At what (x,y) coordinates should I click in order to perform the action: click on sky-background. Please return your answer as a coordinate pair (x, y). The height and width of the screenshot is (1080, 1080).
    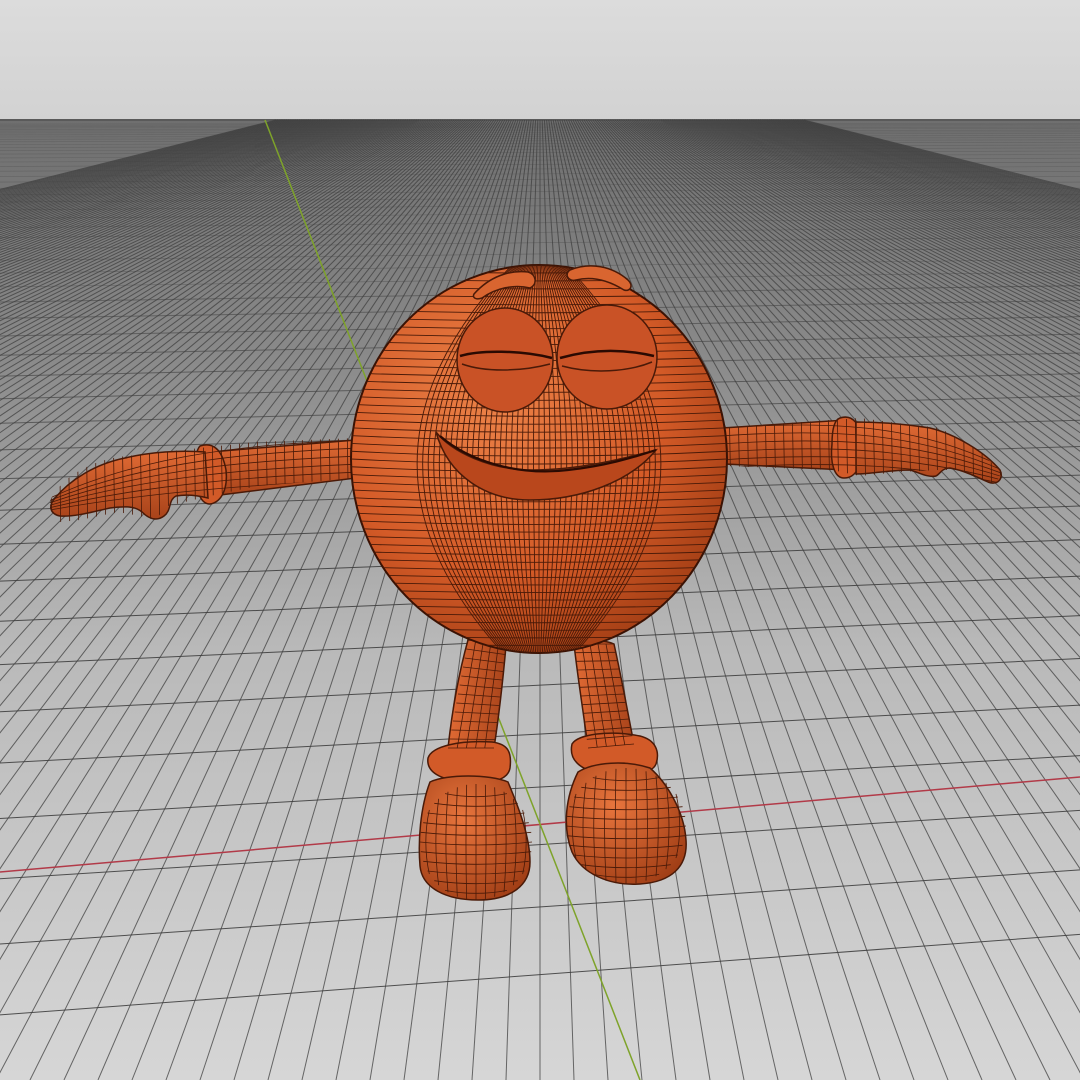
    Looking at the image, I should click on (540, 61).